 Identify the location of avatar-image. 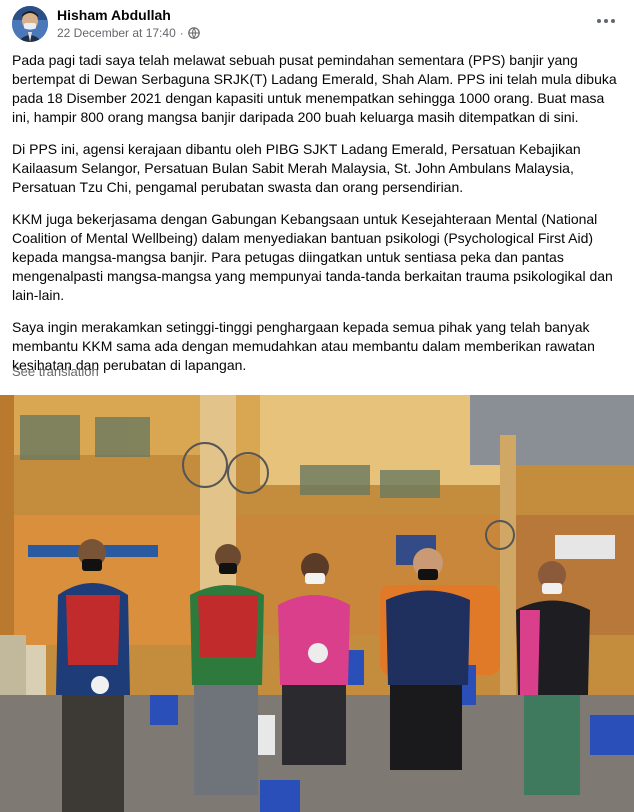
(30, 24).